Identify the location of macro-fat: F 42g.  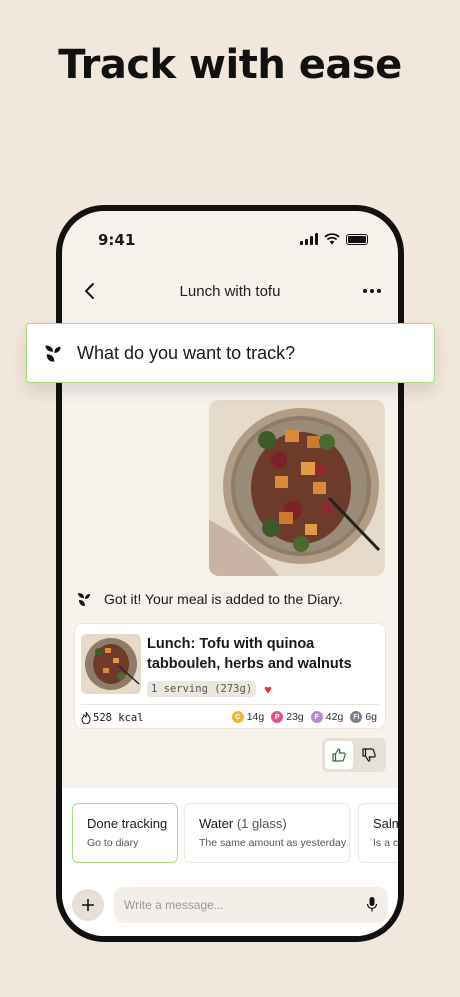
(326, 717).